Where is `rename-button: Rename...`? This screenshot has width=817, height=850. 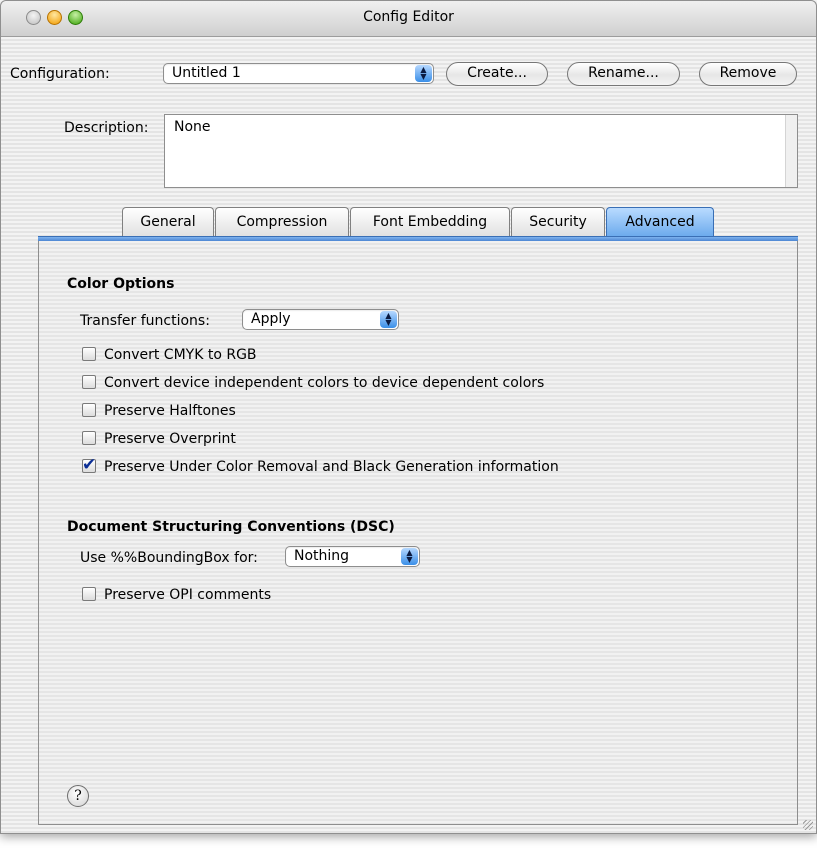
rename-button: Rename... is located at coordinates (623, 74).